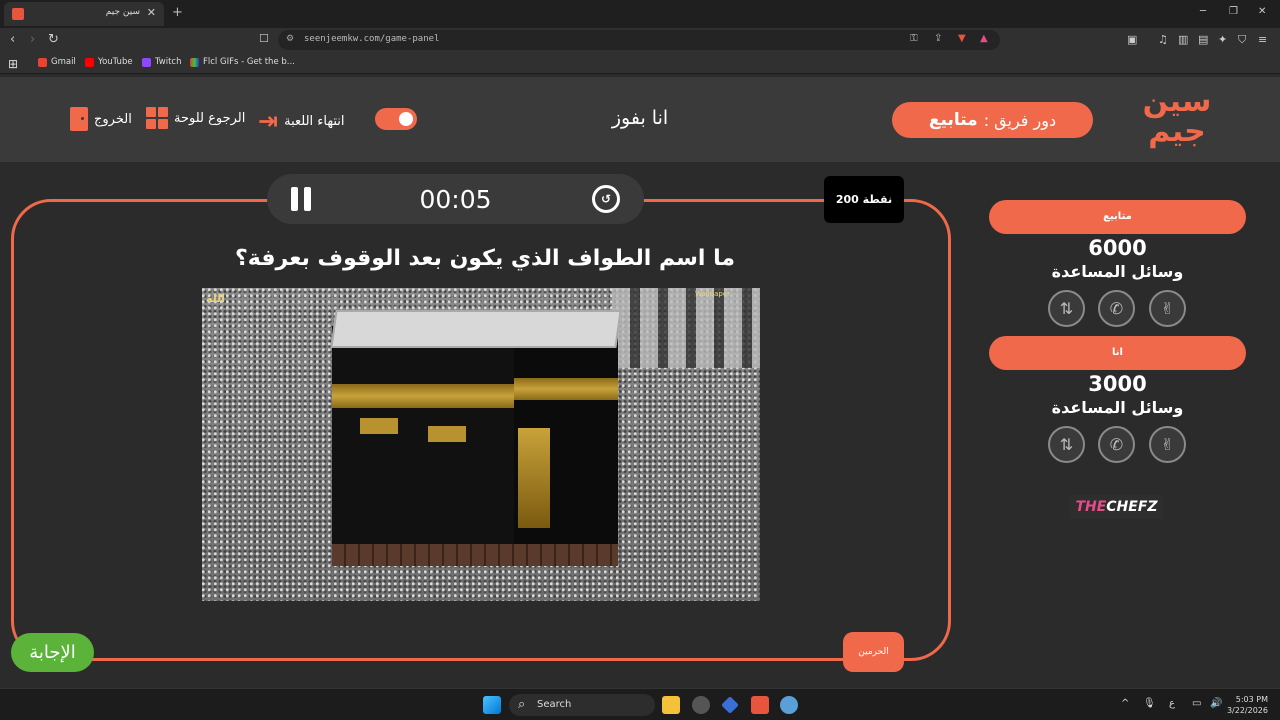  Describe the element at coordinates (712, 294) in the screenshot. I see `image-watermark: Wallpaper` at that location.